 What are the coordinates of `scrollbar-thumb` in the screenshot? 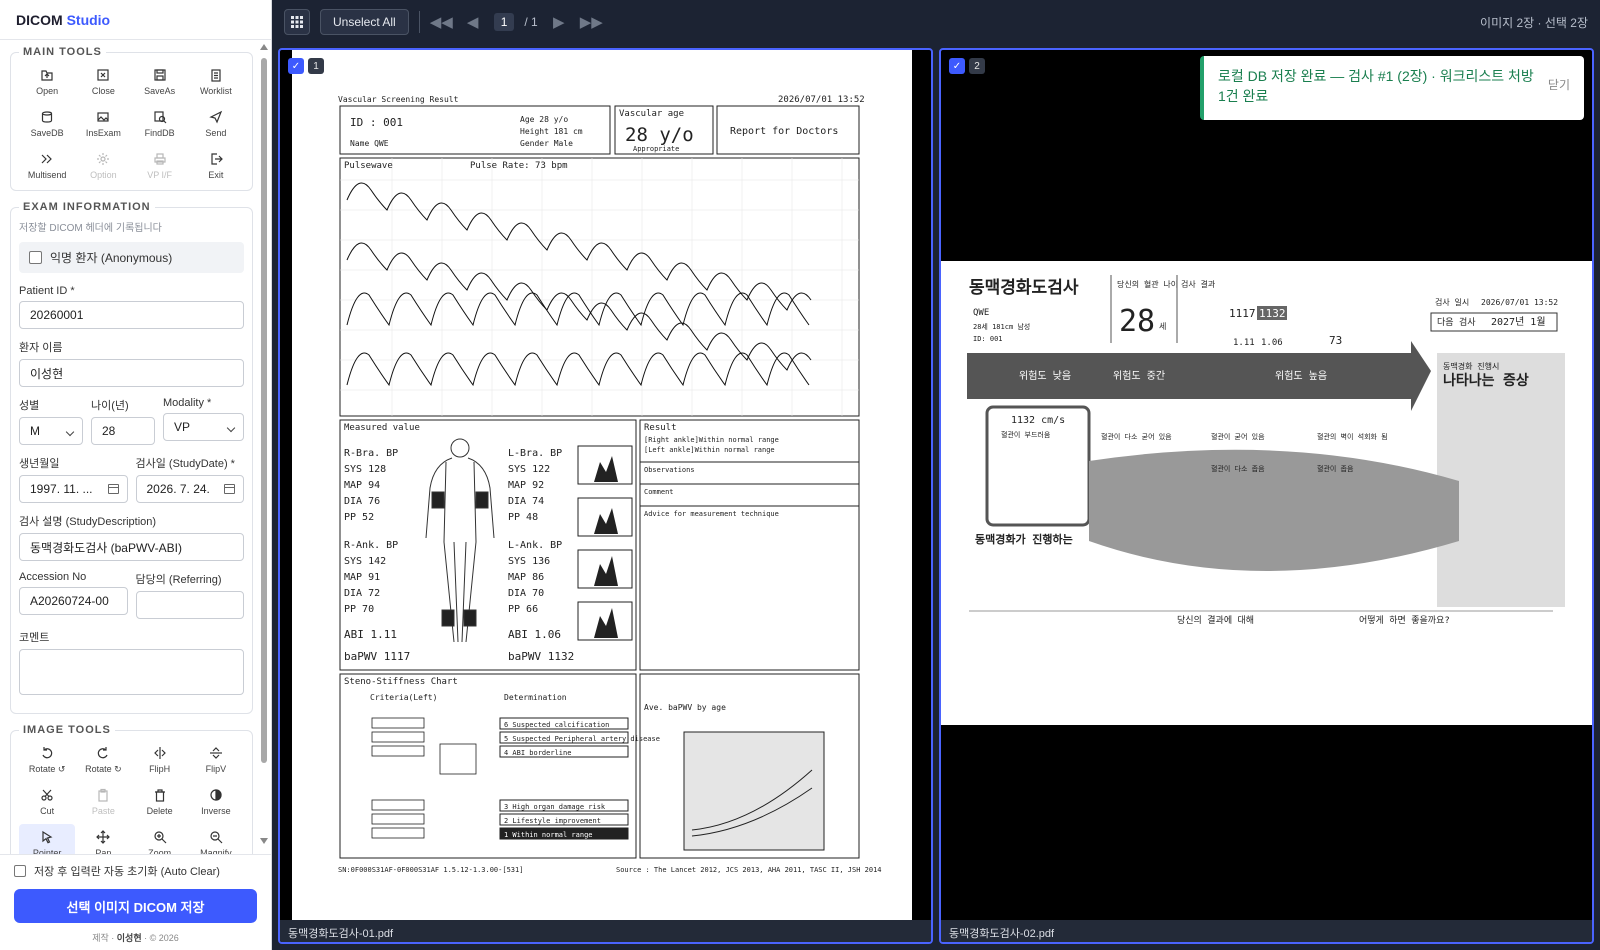 It's located at (264, 410).